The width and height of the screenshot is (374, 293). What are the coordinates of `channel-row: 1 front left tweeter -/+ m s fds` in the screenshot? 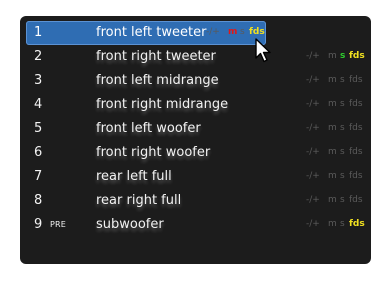 It's located at (146, 33).